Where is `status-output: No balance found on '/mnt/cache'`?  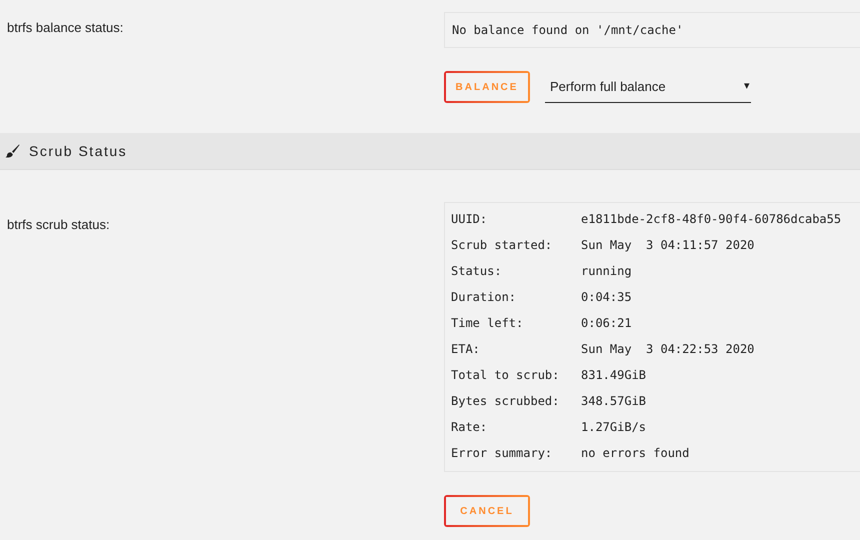 status-output: No balance found on '/mnt/cache' is located at coordinates (652, 30).